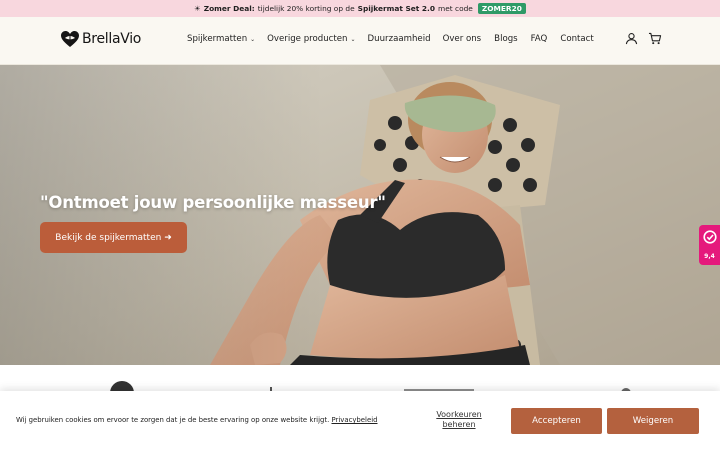  Describe the element at coordinates (643, 38) in the screenshot. I see `header-icons` at that location.